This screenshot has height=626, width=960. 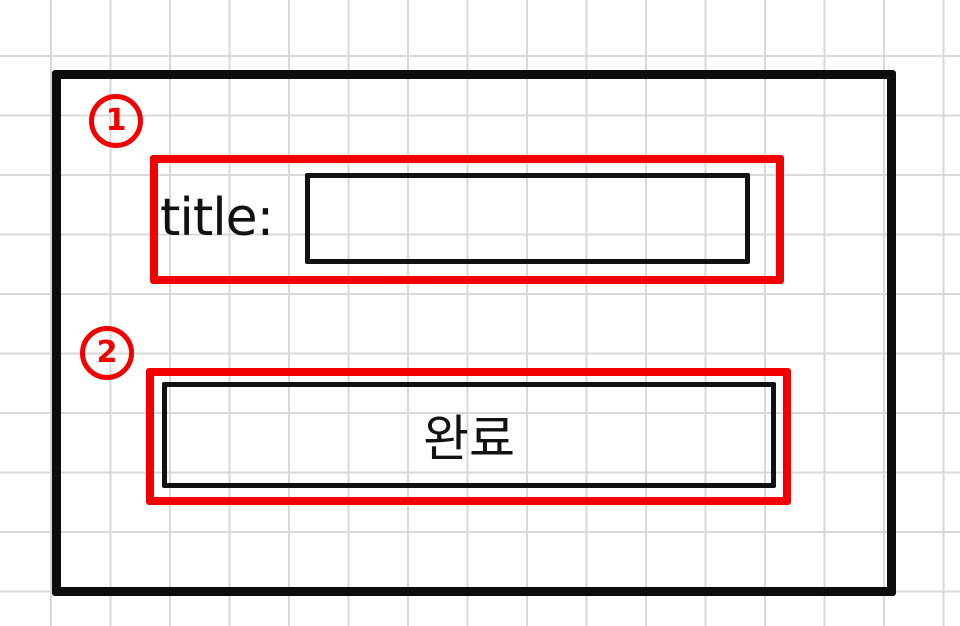 What do you see at coordinates (527, 218) in the screenshot?
I see `title-input` at bounding box center [527, 218].